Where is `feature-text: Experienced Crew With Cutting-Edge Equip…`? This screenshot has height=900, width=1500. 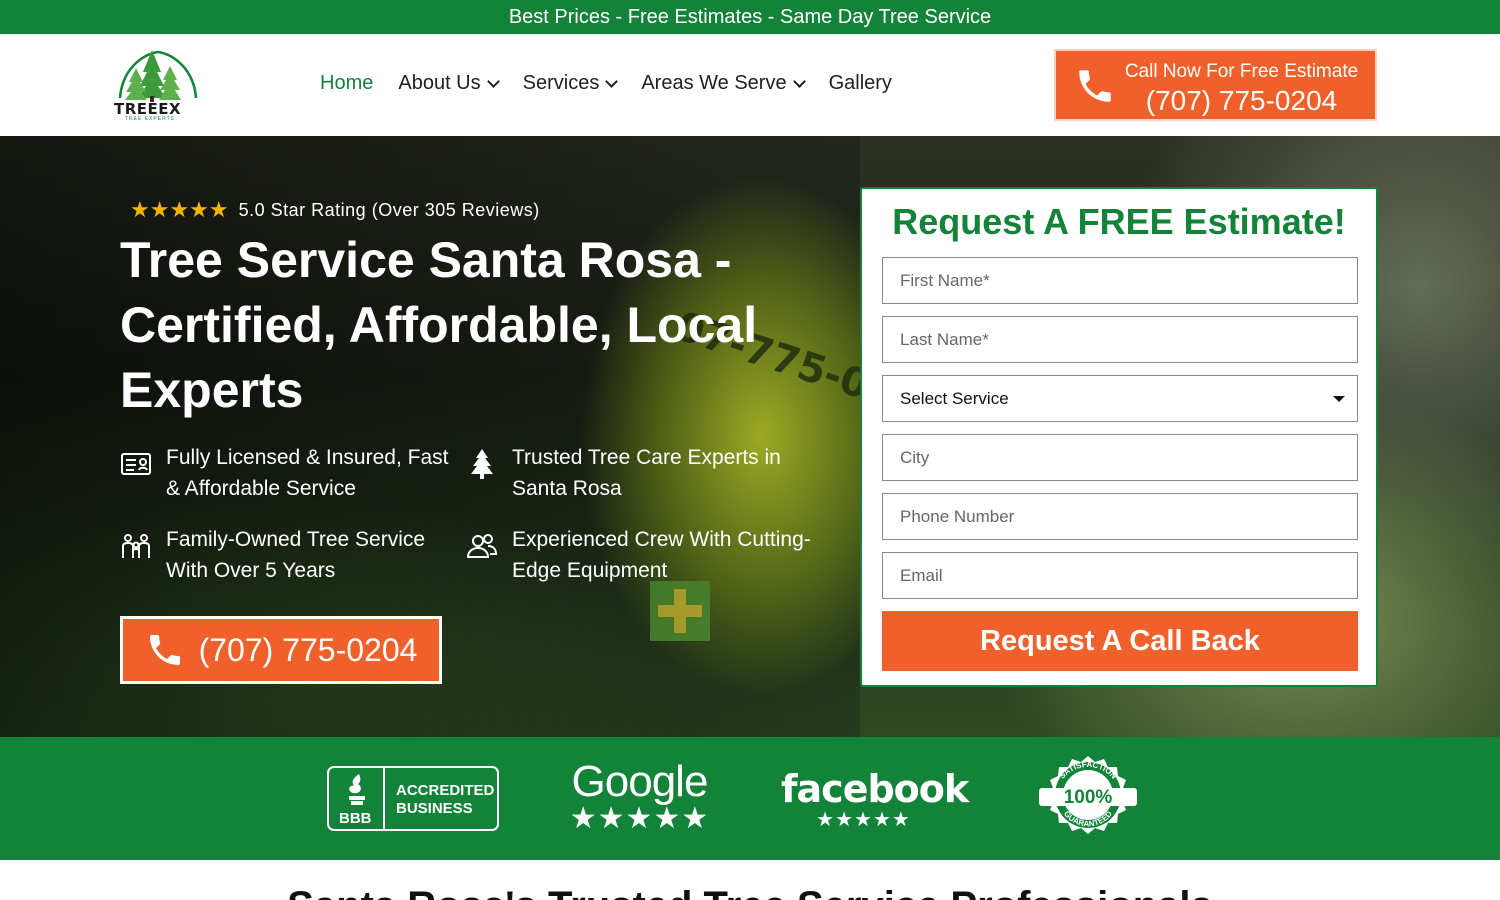
feature-text: Experienced Crew With Cutting-Edge Equip… is located at coordinates (661, 555).